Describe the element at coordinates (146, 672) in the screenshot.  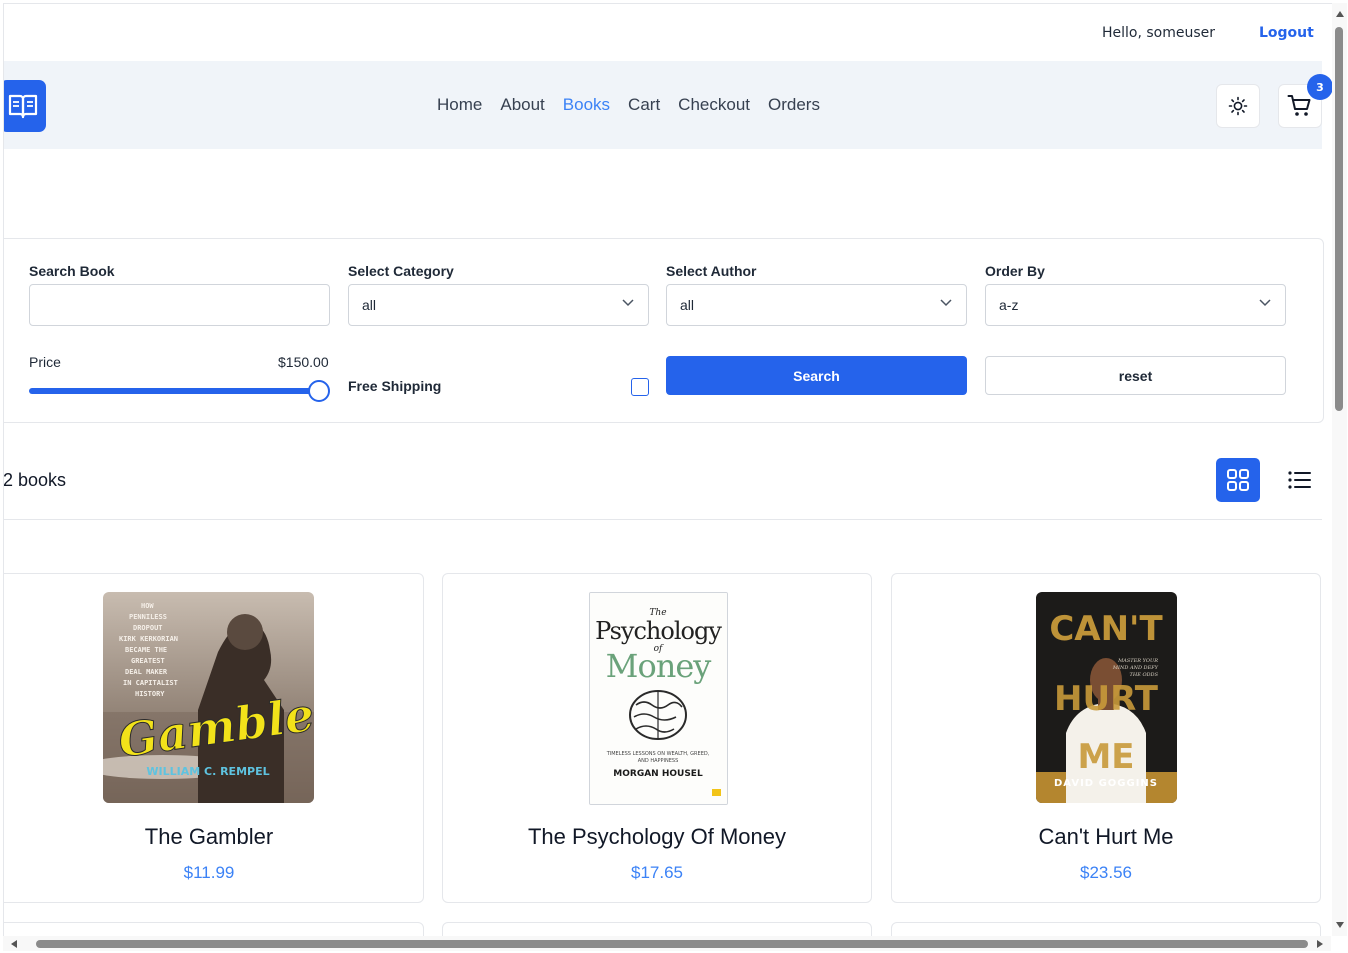
I see `svg-text: DEAL MAKER` at that location.